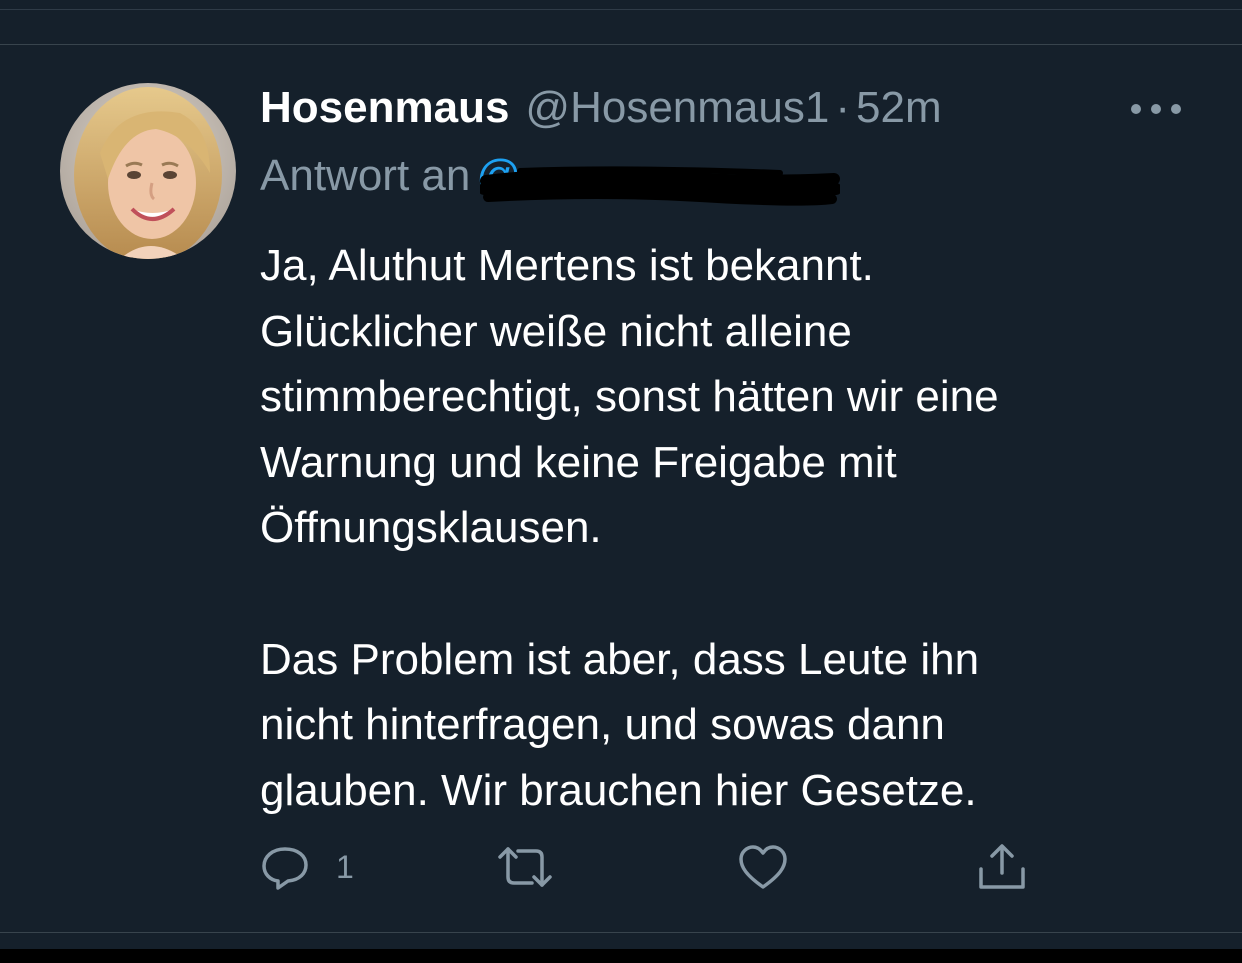 The height and width of the screenshot is (963, 1242). I want to click on redaction-scribble, so click(660, 185).